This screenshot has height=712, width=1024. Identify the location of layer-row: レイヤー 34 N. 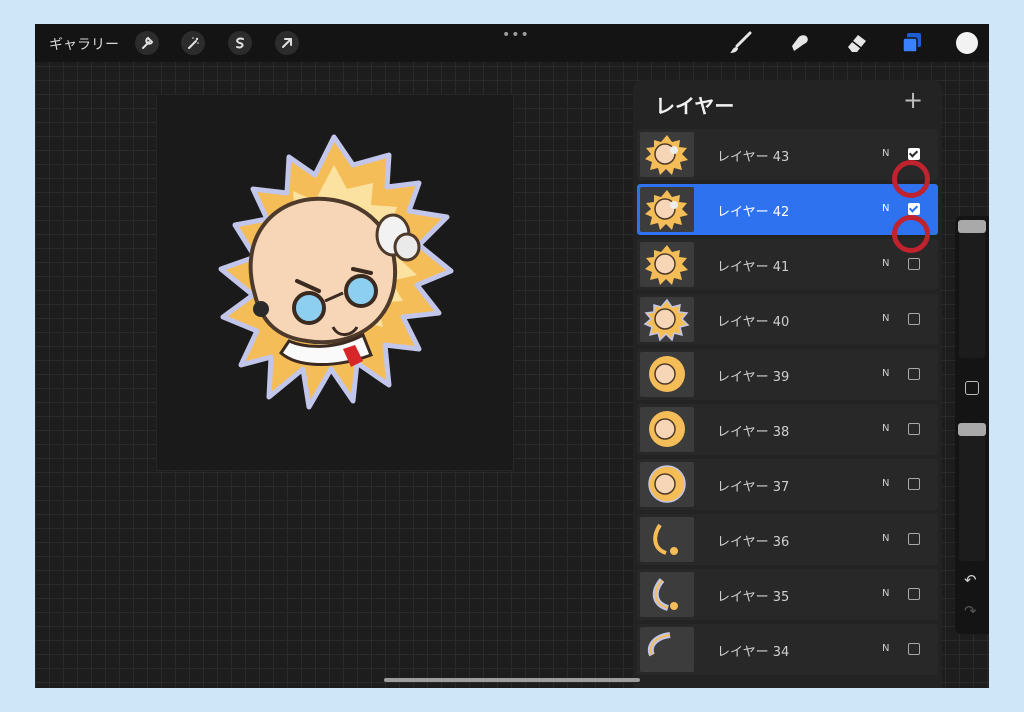
(787, 649).